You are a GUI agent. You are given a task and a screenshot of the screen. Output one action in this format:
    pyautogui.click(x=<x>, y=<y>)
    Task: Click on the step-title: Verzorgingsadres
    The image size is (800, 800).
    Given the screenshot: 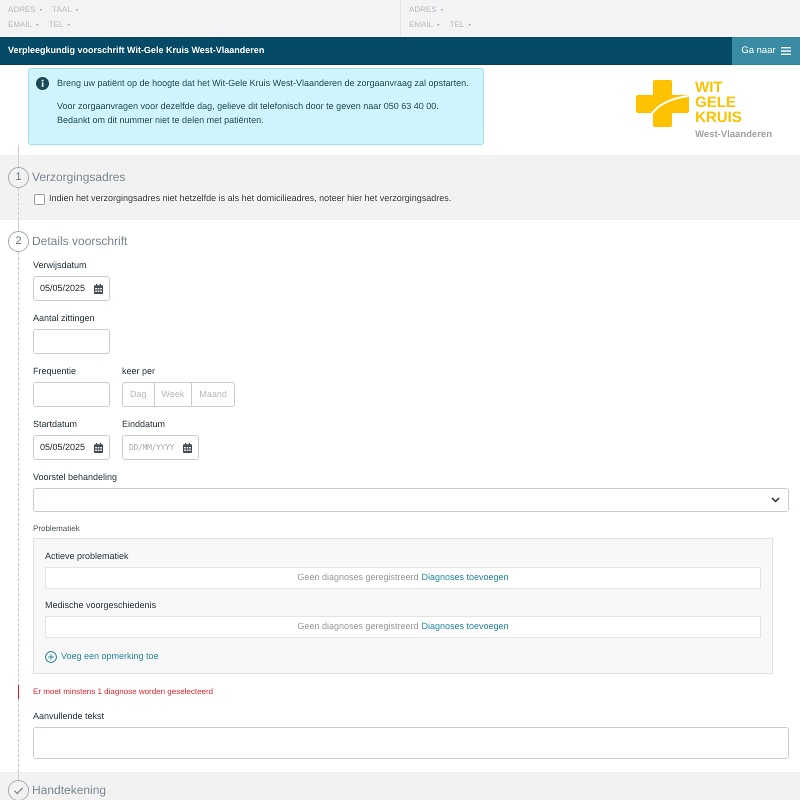 What is the action you would take?
    pyautogui.click(x=79, y=177)
    